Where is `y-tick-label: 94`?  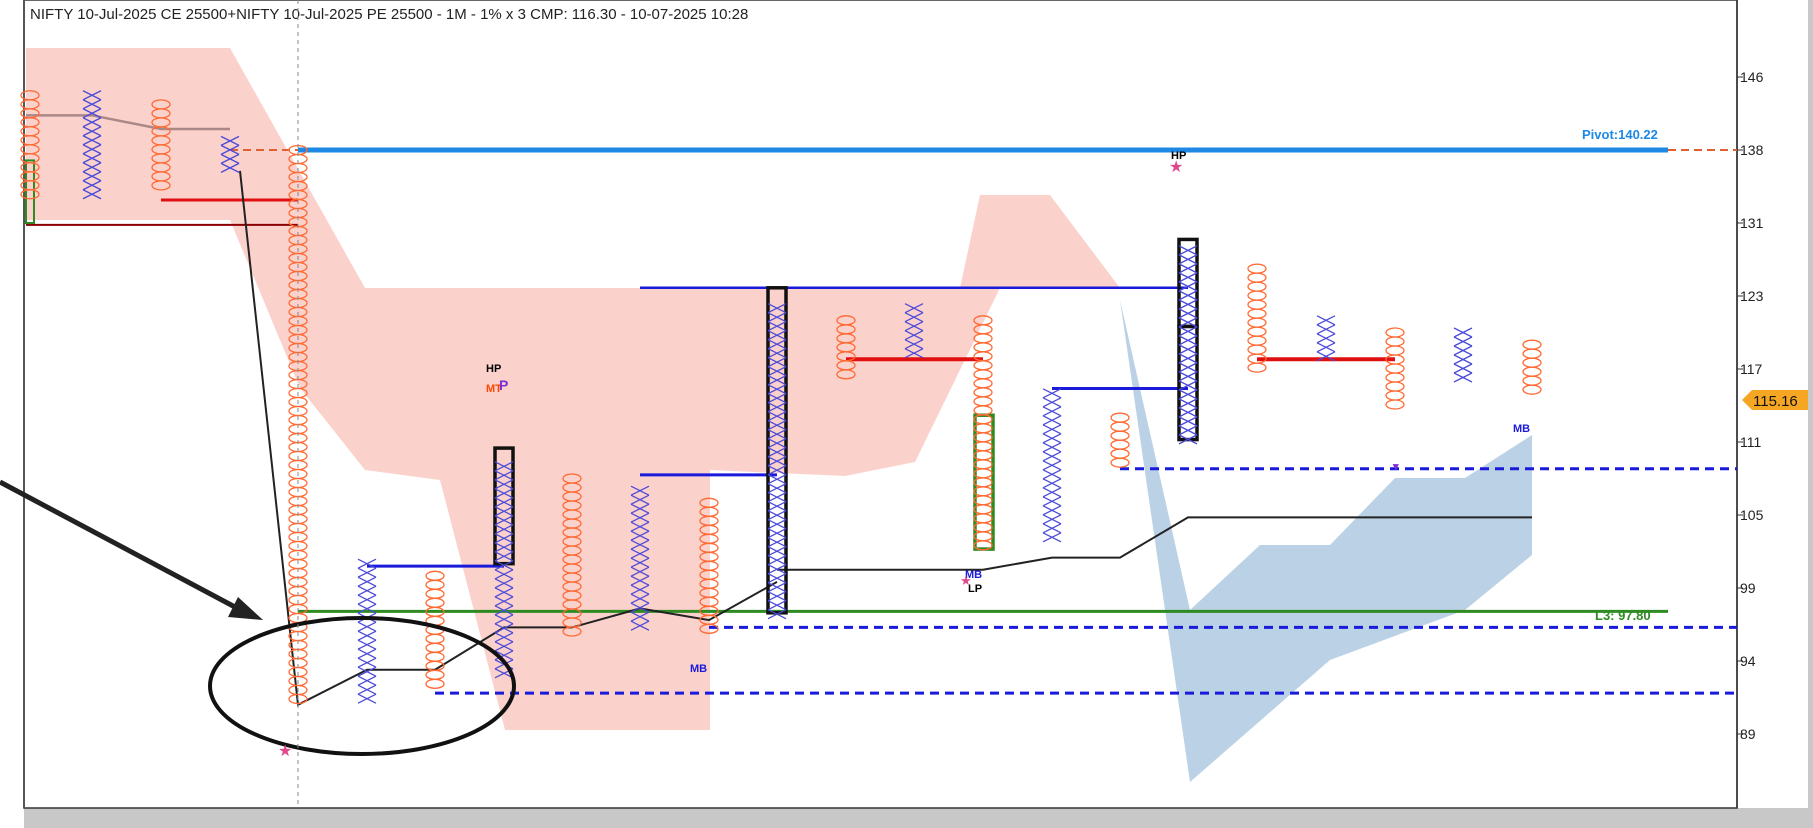
y-tick-label: 94 is located at coordinates (1748, 661).